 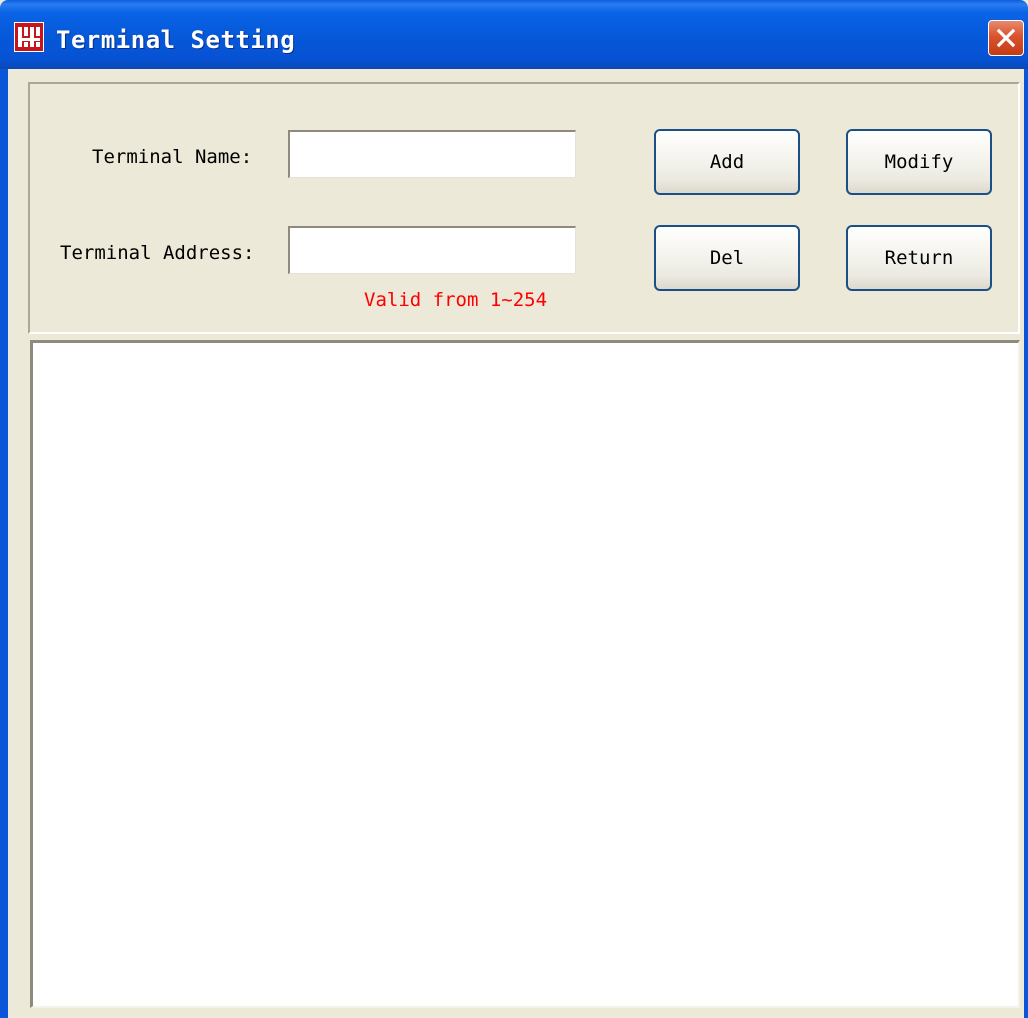 I want to click on add-button: Add, so click(x=727, y=162).